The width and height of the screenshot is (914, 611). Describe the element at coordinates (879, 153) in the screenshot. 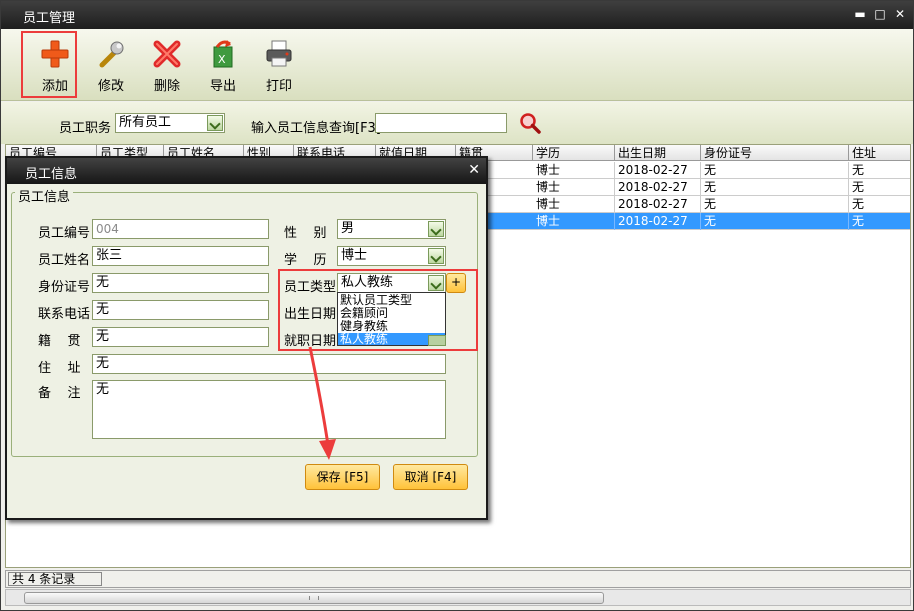

I see `column-header: 住址` at that location.